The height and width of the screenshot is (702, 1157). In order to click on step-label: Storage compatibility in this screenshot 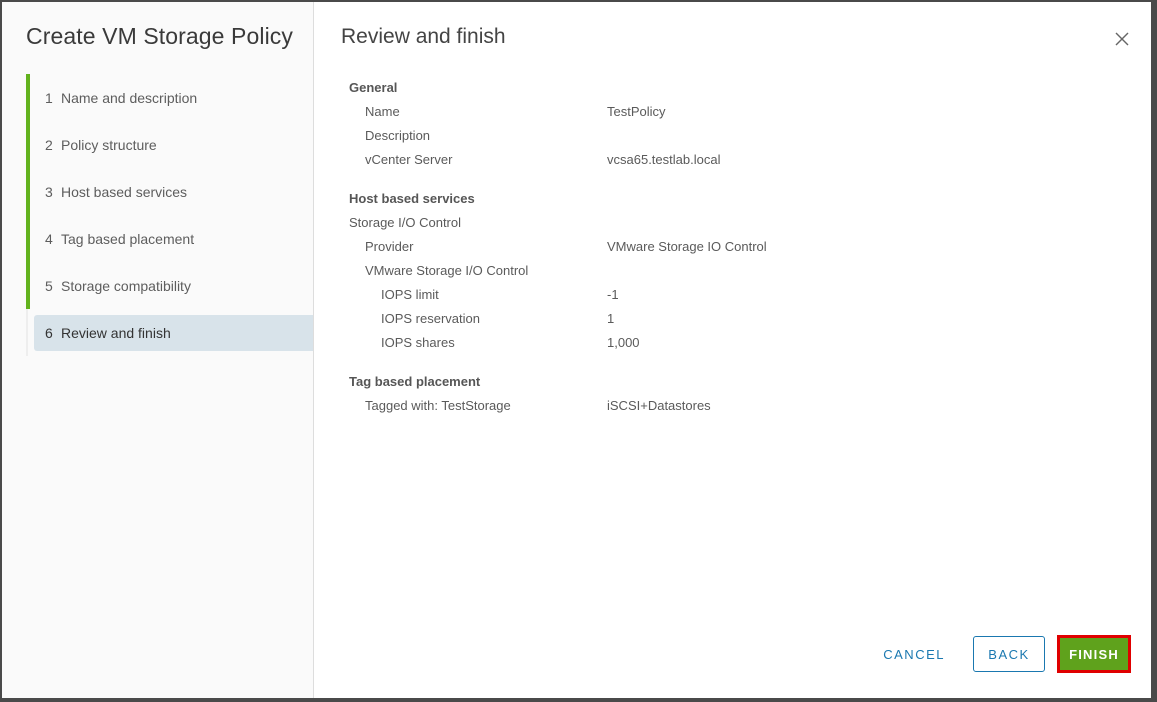, I will do `click(126, 285)`.